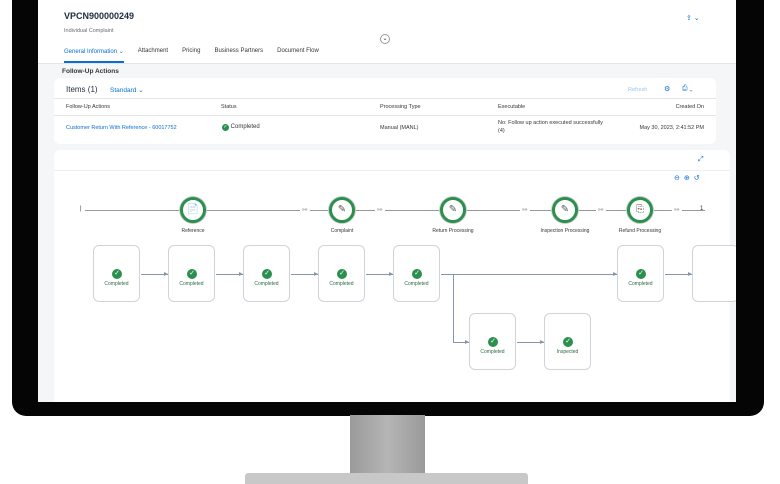 The image size is (780, 484). What do you see at coordinates (701, 209) in the screenshot?
I see `more-lanes-button: 1` at bounding box center [701, 209].